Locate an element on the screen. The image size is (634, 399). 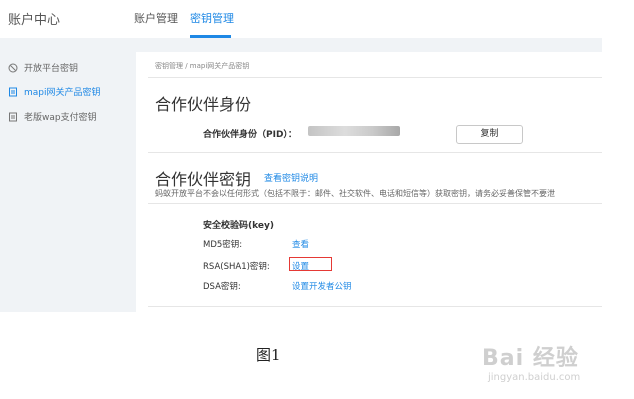
tab-account-management: 账户管理 is located at coordinates (156, 18).